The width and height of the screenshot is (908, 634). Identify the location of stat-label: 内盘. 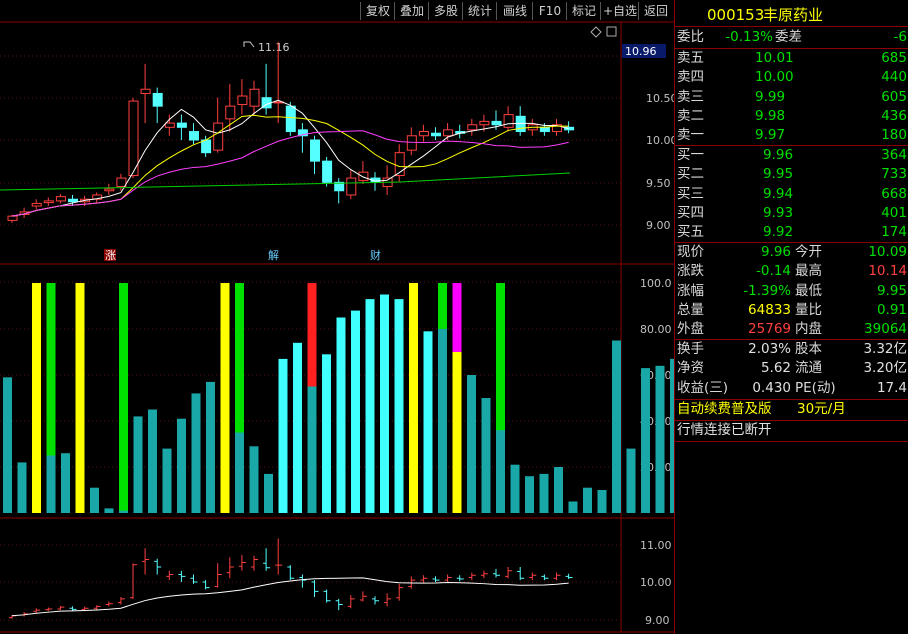
(808, 329).